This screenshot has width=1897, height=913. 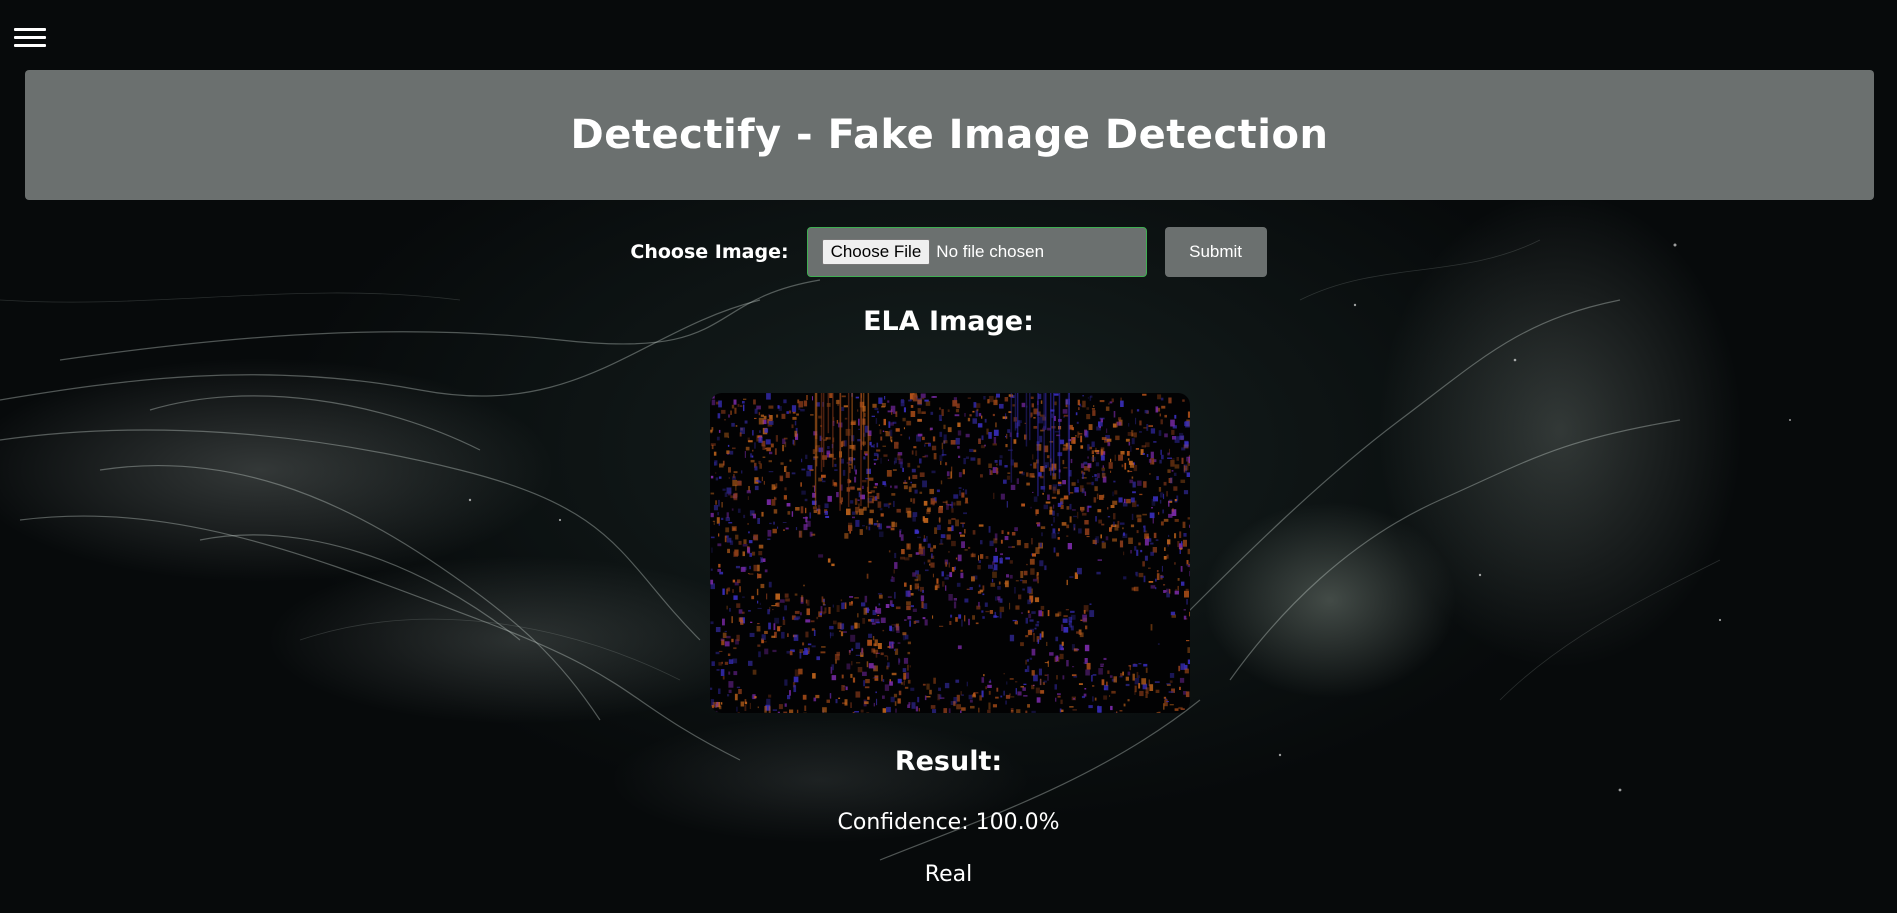 I want to click on result-heading: Result:, so click(x=948, y=761).